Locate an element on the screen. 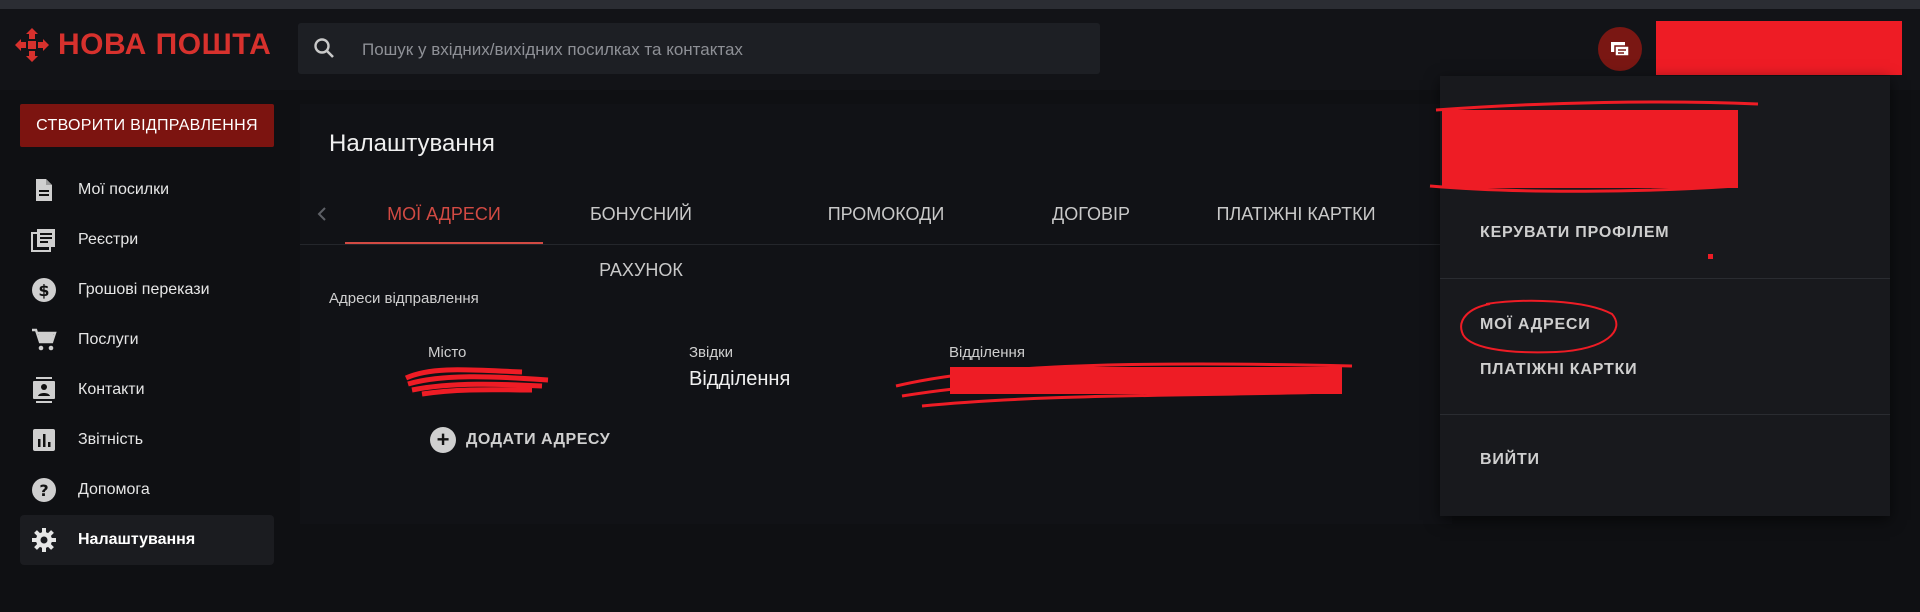 This screenshot has height=612, width=1920. add-address-button: + ДОДАТИ АДРЕСУ is located at coordinates (520, 440).